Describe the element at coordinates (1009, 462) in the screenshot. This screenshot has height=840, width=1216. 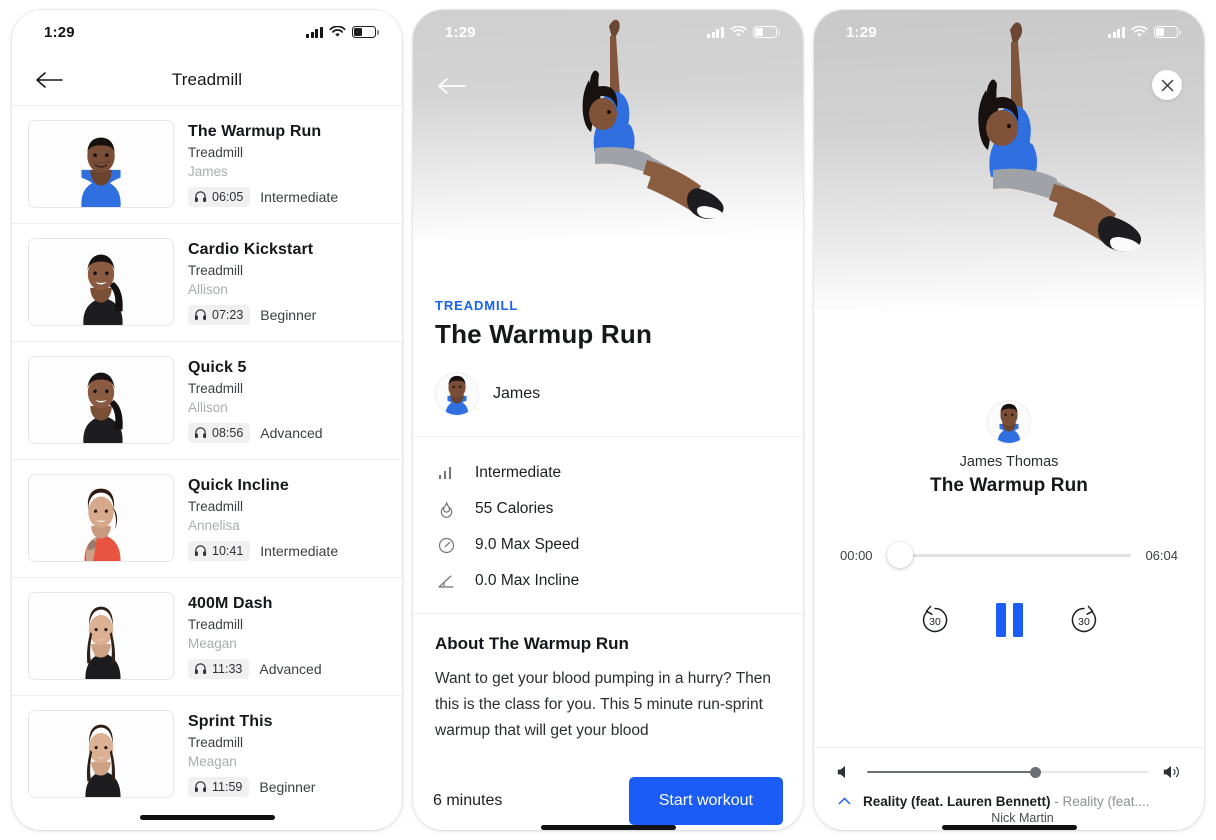
I see `instructor-name: James Thomas` at that location.